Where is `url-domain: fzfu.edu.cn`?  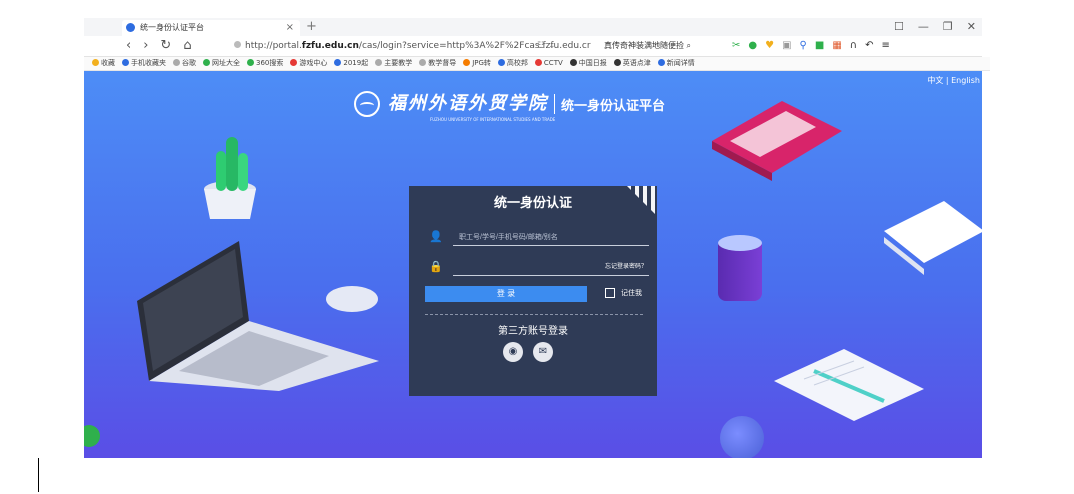
url-domain: fzfu.edu.cn is located at coordinates (330, 46).